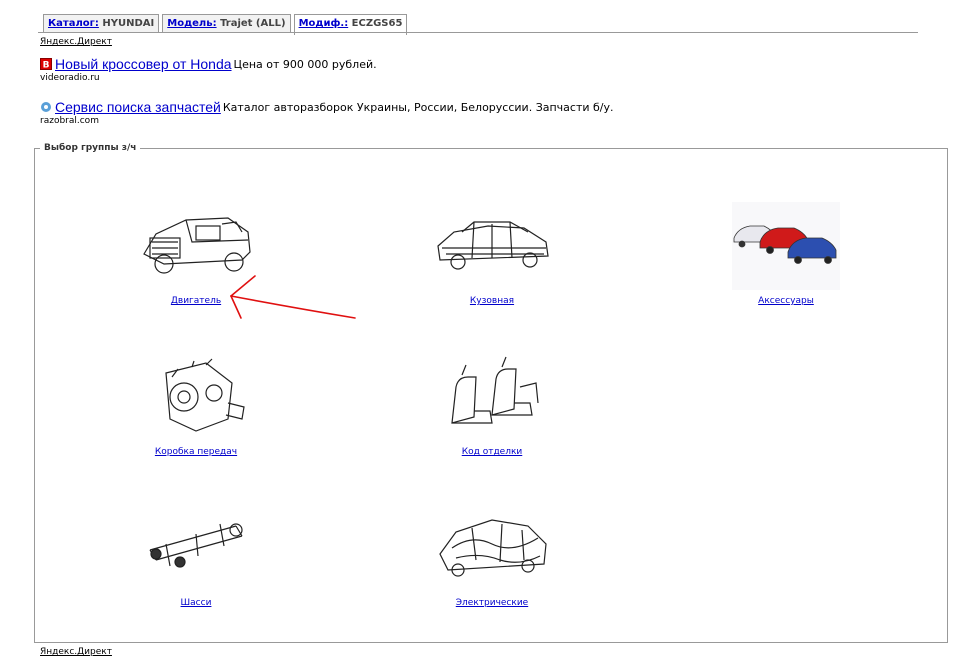 The width and height of the screenshot is (972, 659). Describe the element at coordinates (143, 64) in the screenshot. I see `ad-title-link-1: Новый кроссовер от Honda` at that location.